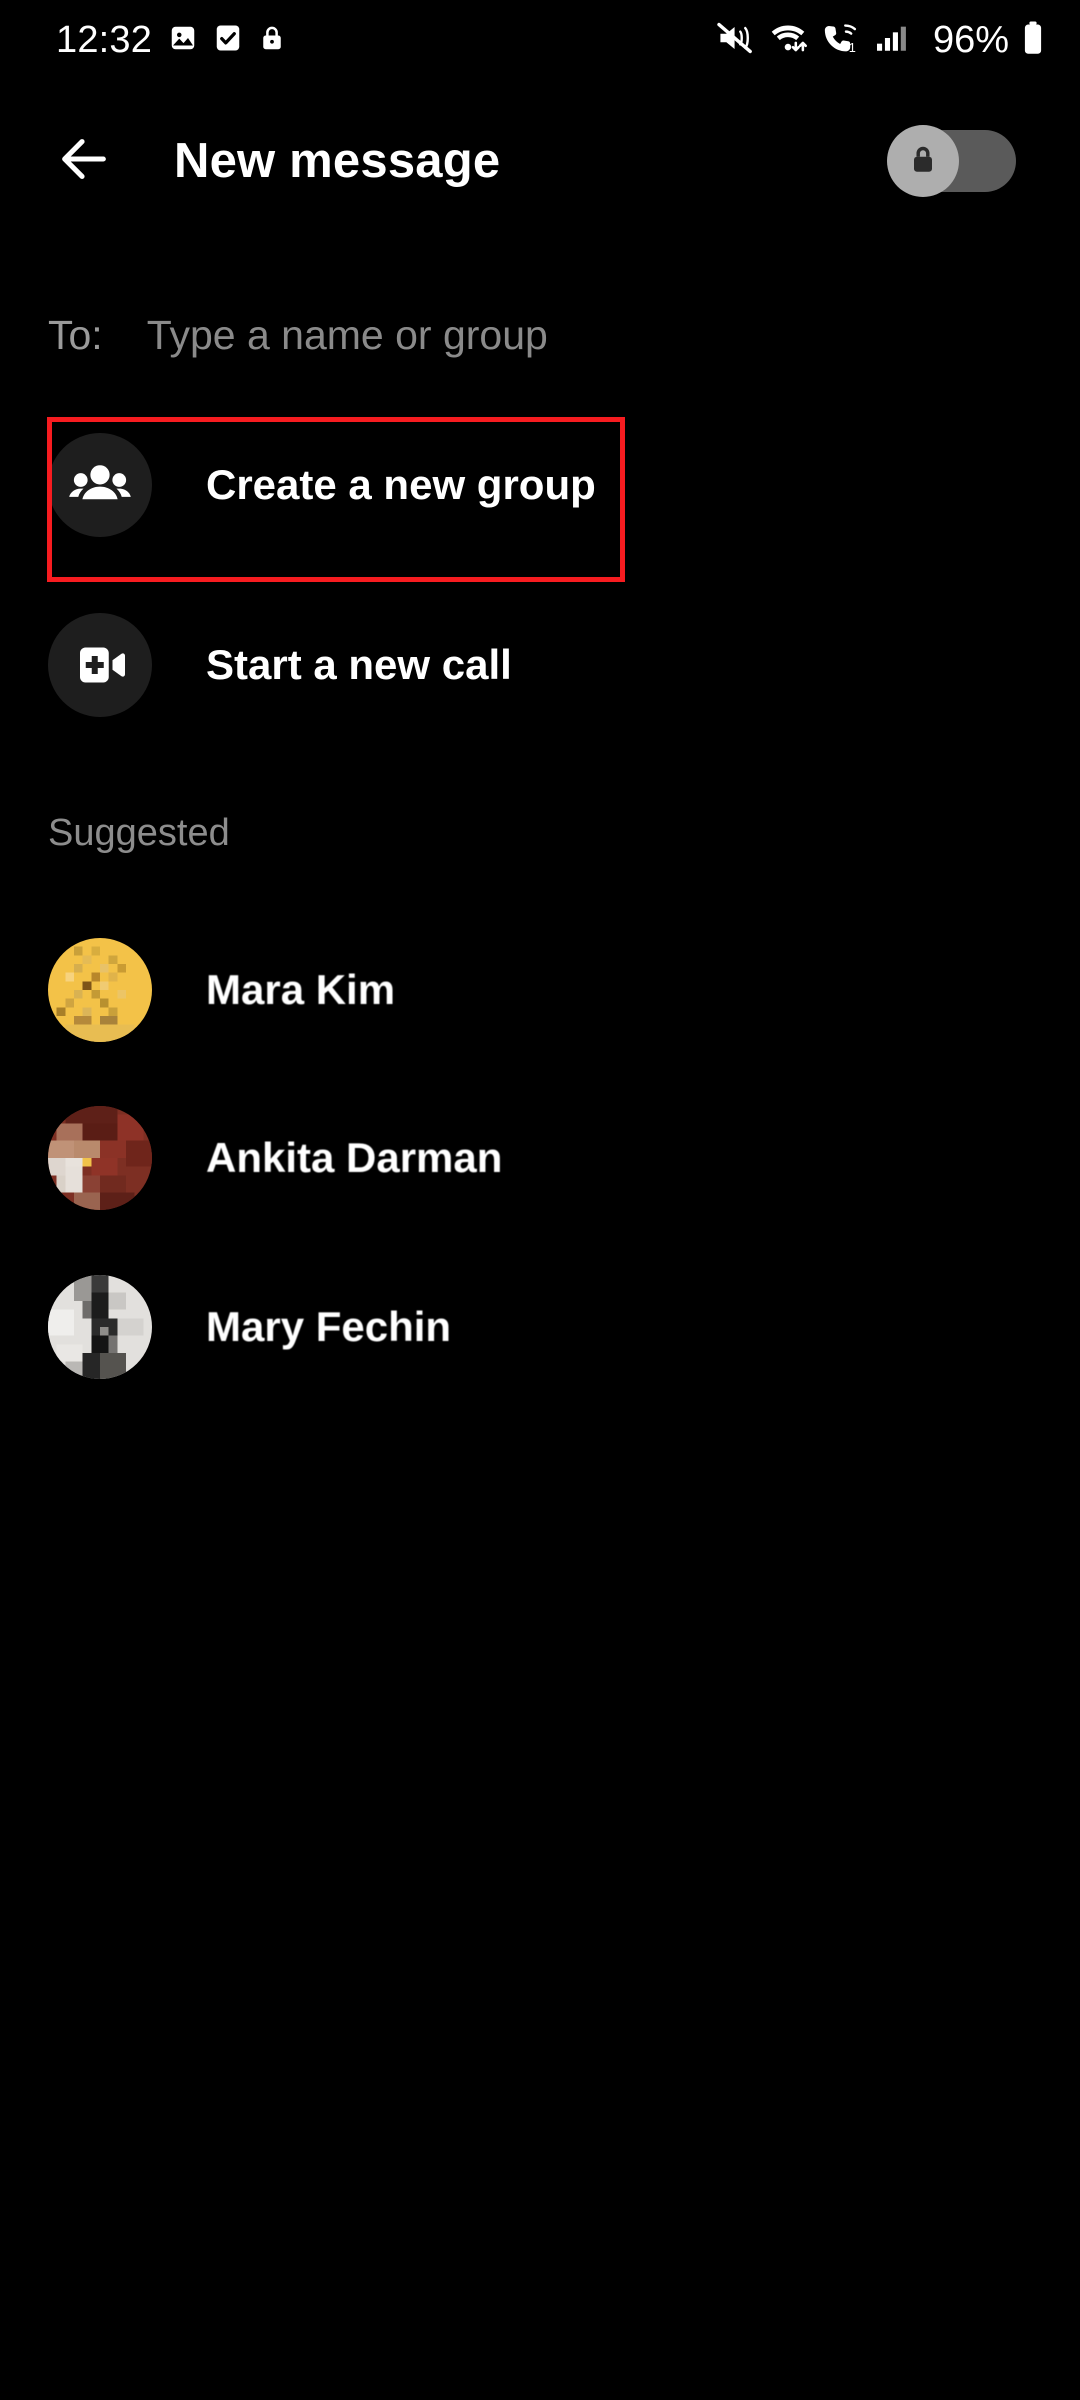 The width and height of the screenshot is (1080, 2400). Describe the element at coordinates (183, 40) in the screenshot. I see `image-icon` at that location.